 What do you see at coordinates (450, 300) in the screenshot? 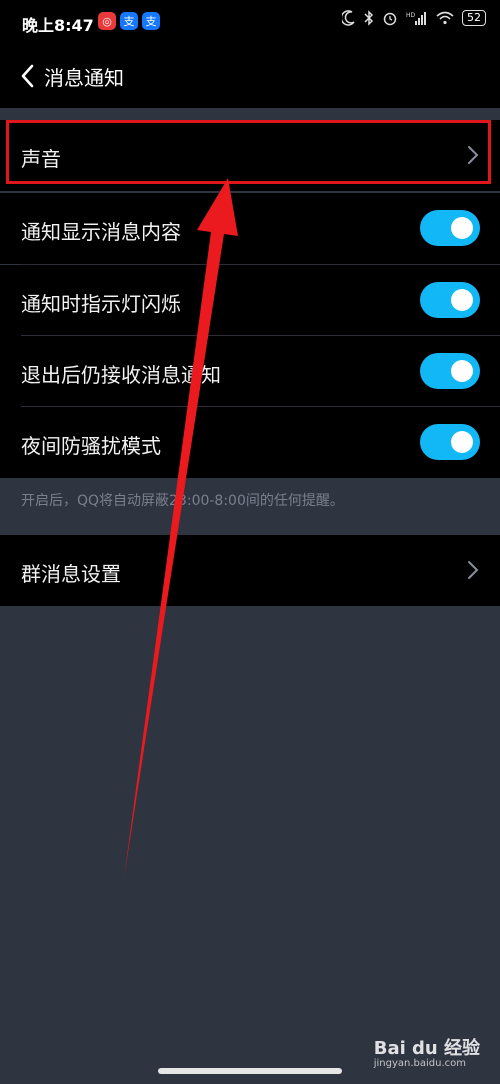
I see `led-blink-toggle` at bounding box center [450, 300].